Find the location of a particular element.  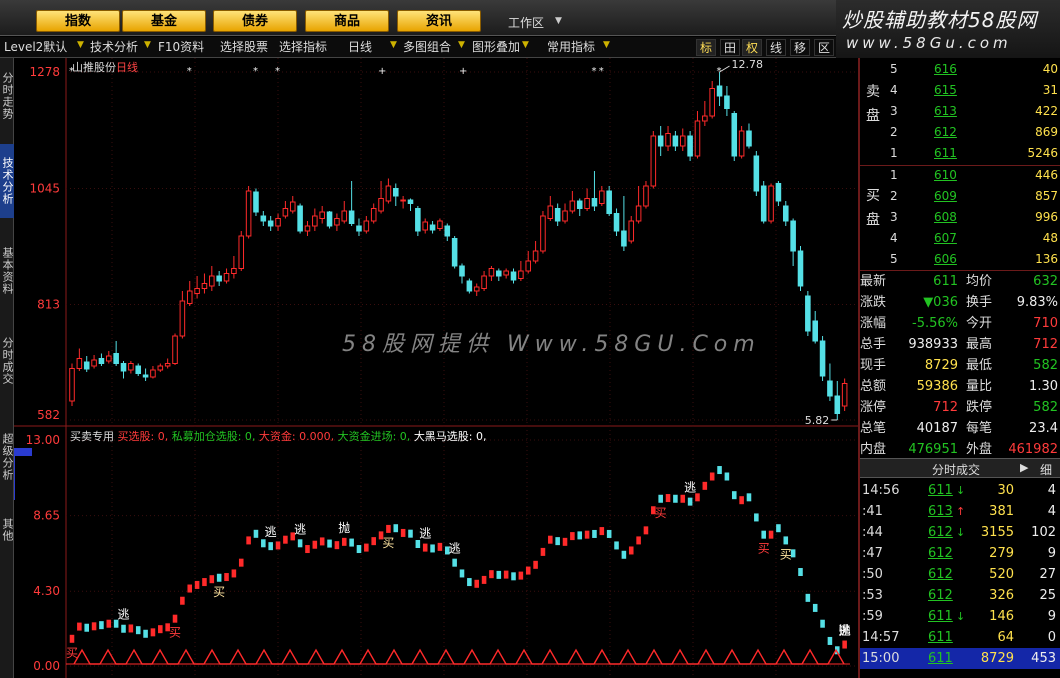

tick-list-header: 分时成交 ▶ 细 is located at coordinates (960, 468).